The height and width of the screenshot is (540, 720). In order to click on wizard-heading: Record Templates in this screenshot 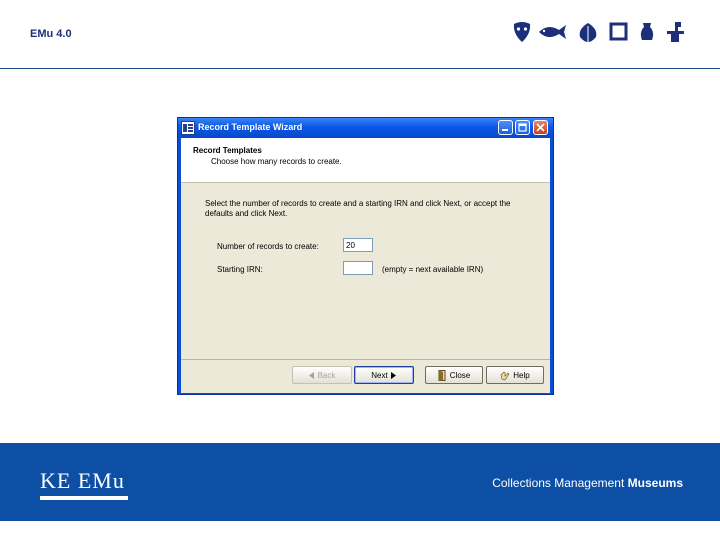, I will do `click(227, 150)`.